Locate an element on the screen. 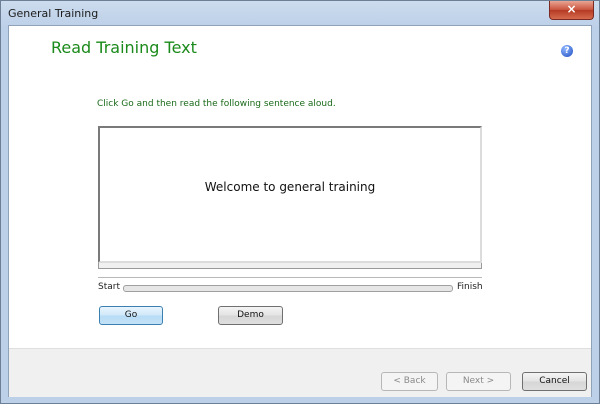 This screenshot has height=404, width=600. next-button: Next > is located at coordinates (478, 381).